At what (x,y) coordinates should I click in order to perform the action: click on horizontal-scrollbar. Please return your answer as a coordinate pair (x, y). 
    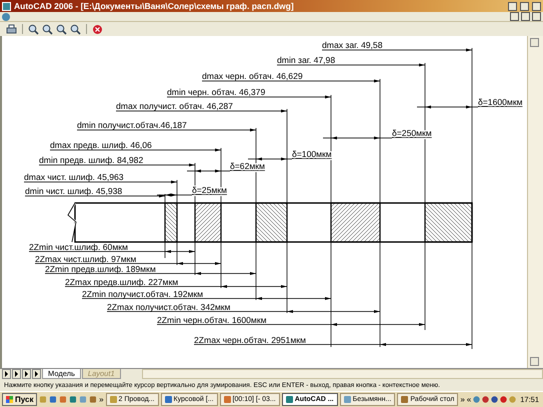
    Looking at the image, I should click on (342, 374).